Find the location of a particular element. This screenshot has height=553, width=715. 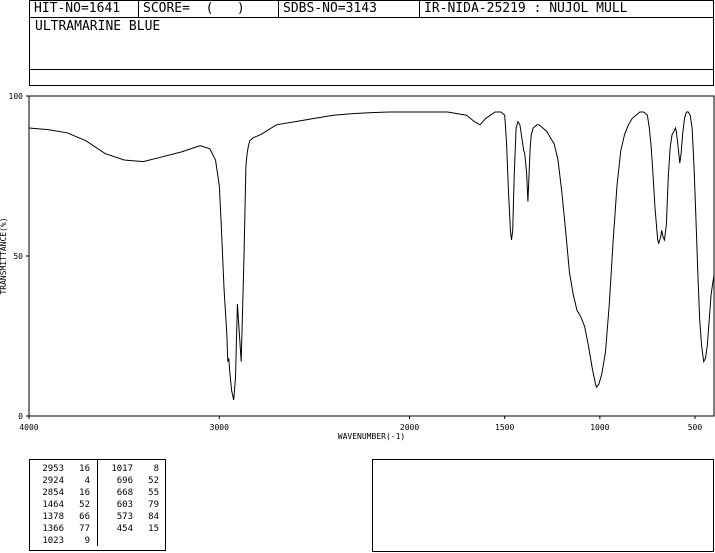

peak-row: 1023 9 is located at coordinates (63, 541).